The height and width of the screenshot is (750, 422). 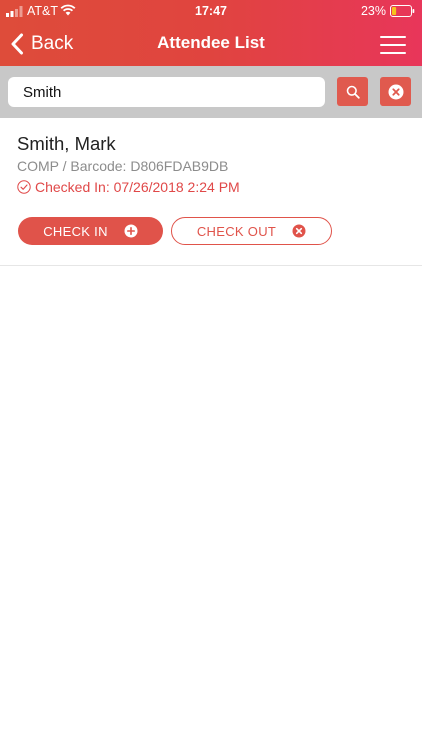 What do you see at coordinates (24, 187) in the screenshot?
I see `check-circle-icon` at bounding box center [24, 187].